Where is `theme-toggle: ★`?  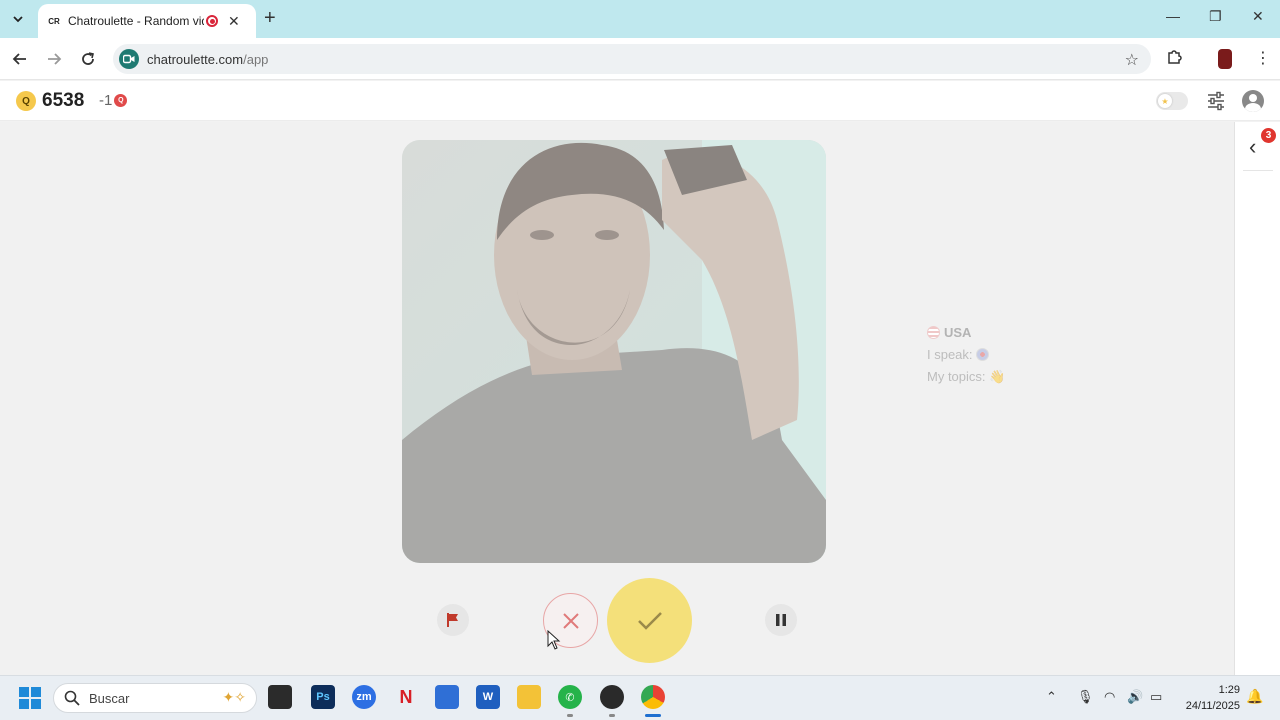
theme-toggle: ★ is located at coordinates (1172, 101).